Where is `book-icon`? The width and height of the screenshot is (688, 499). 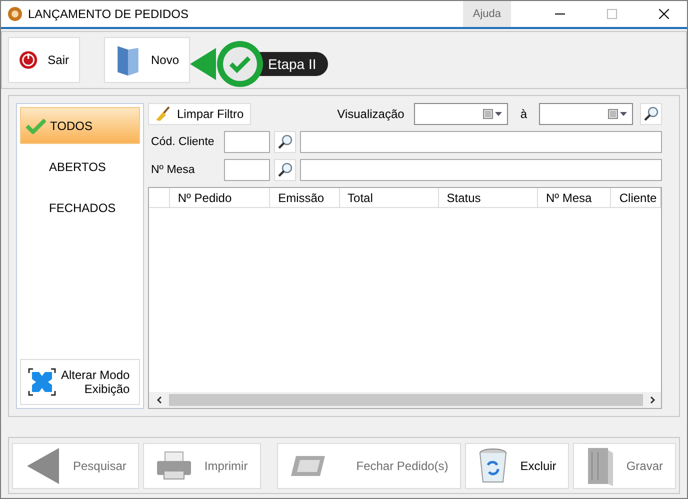 book-icon is located at coordinates (600, 466).